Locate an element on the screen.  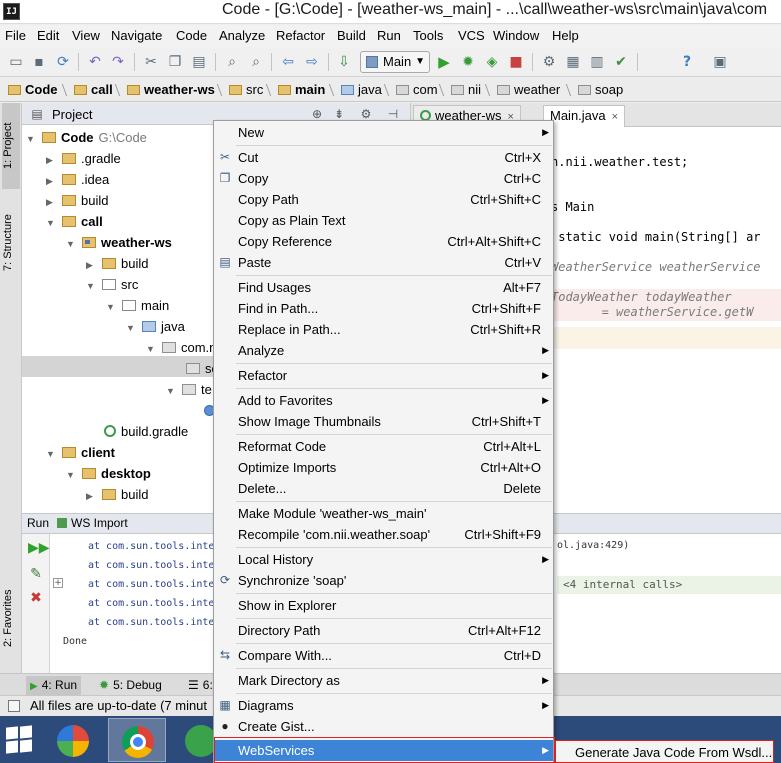
run-config-select: Main ▼ is located at coordinates (395, 62).